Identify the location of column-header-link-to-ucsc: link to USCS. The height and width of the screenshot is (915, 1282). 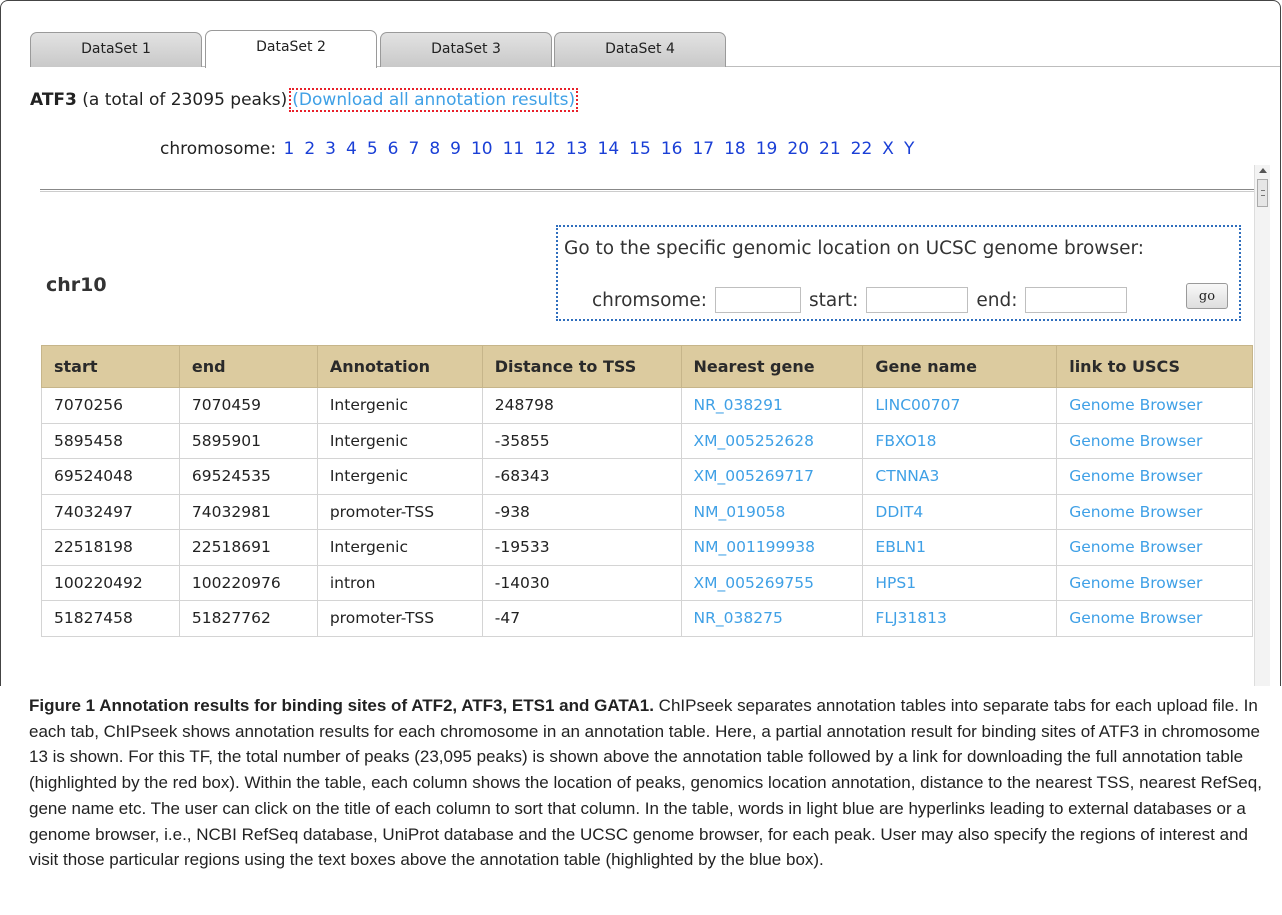
(1154, 366).